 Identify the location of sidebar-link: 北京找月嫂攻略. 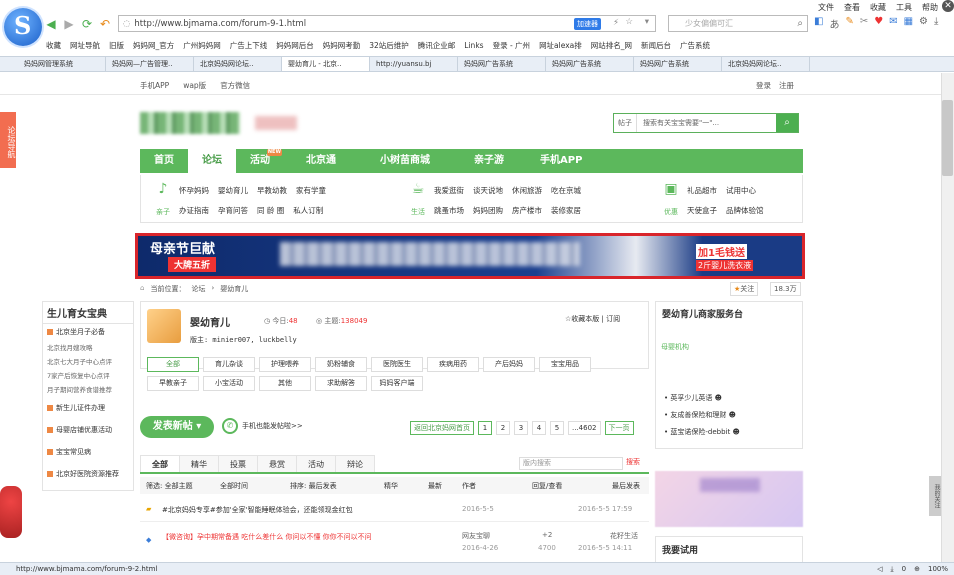
(88, 347).